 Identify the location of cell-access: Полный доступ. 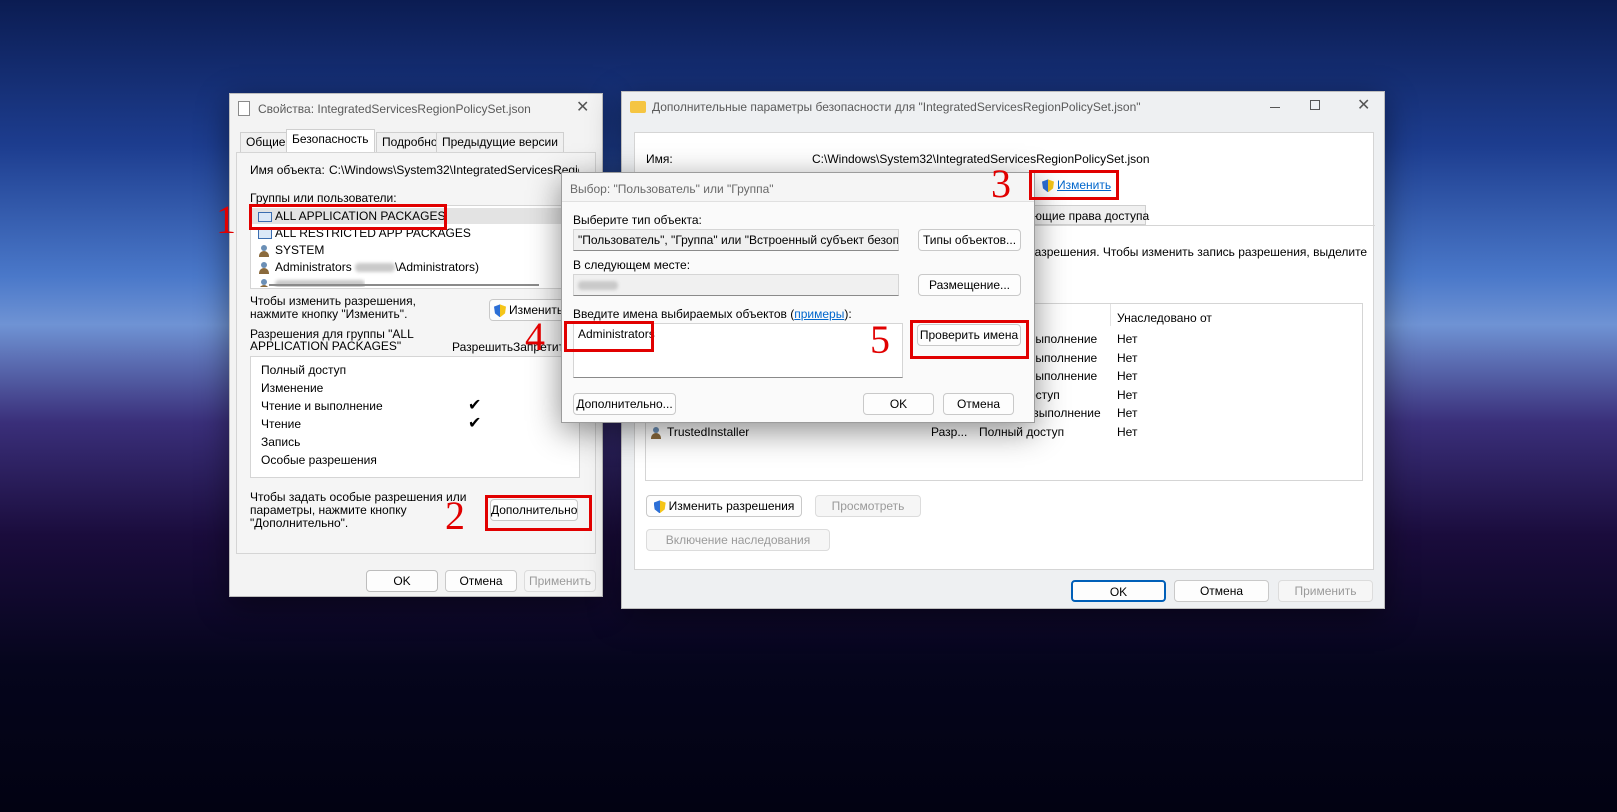
(1022, 432).